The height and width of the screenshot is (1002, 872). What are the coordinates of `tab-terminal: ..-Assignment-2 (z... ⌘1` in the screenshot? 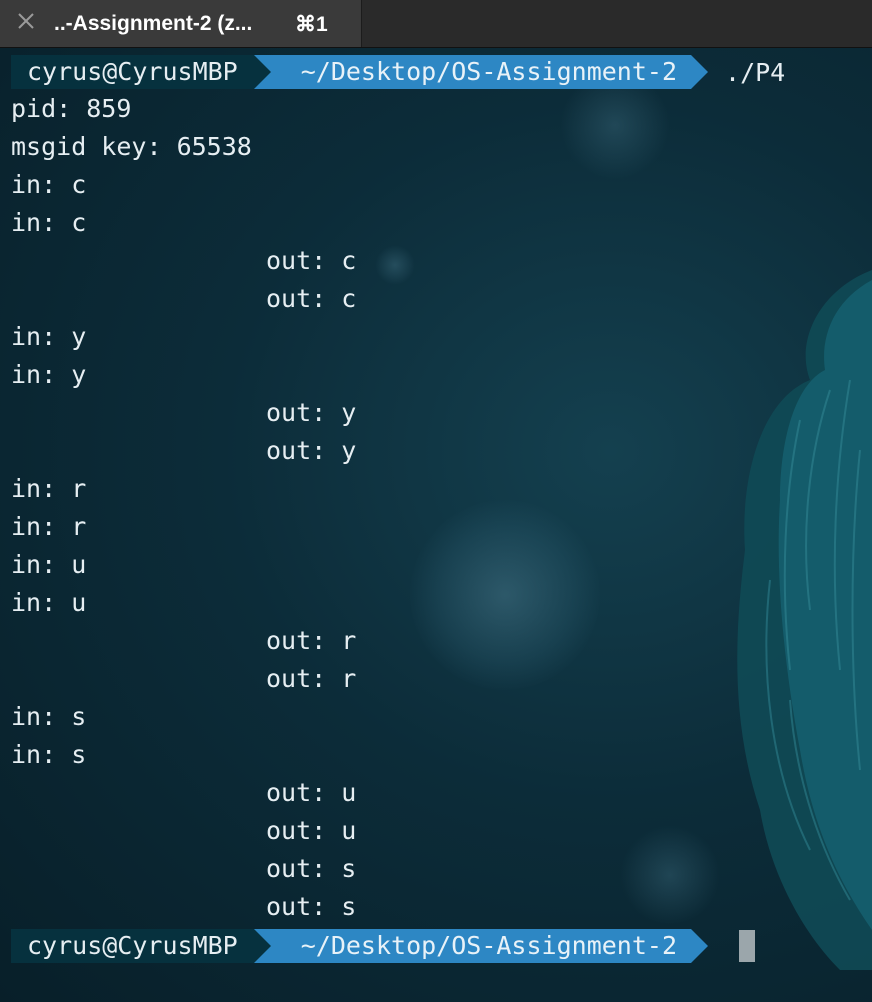 It's located at (181, 23).